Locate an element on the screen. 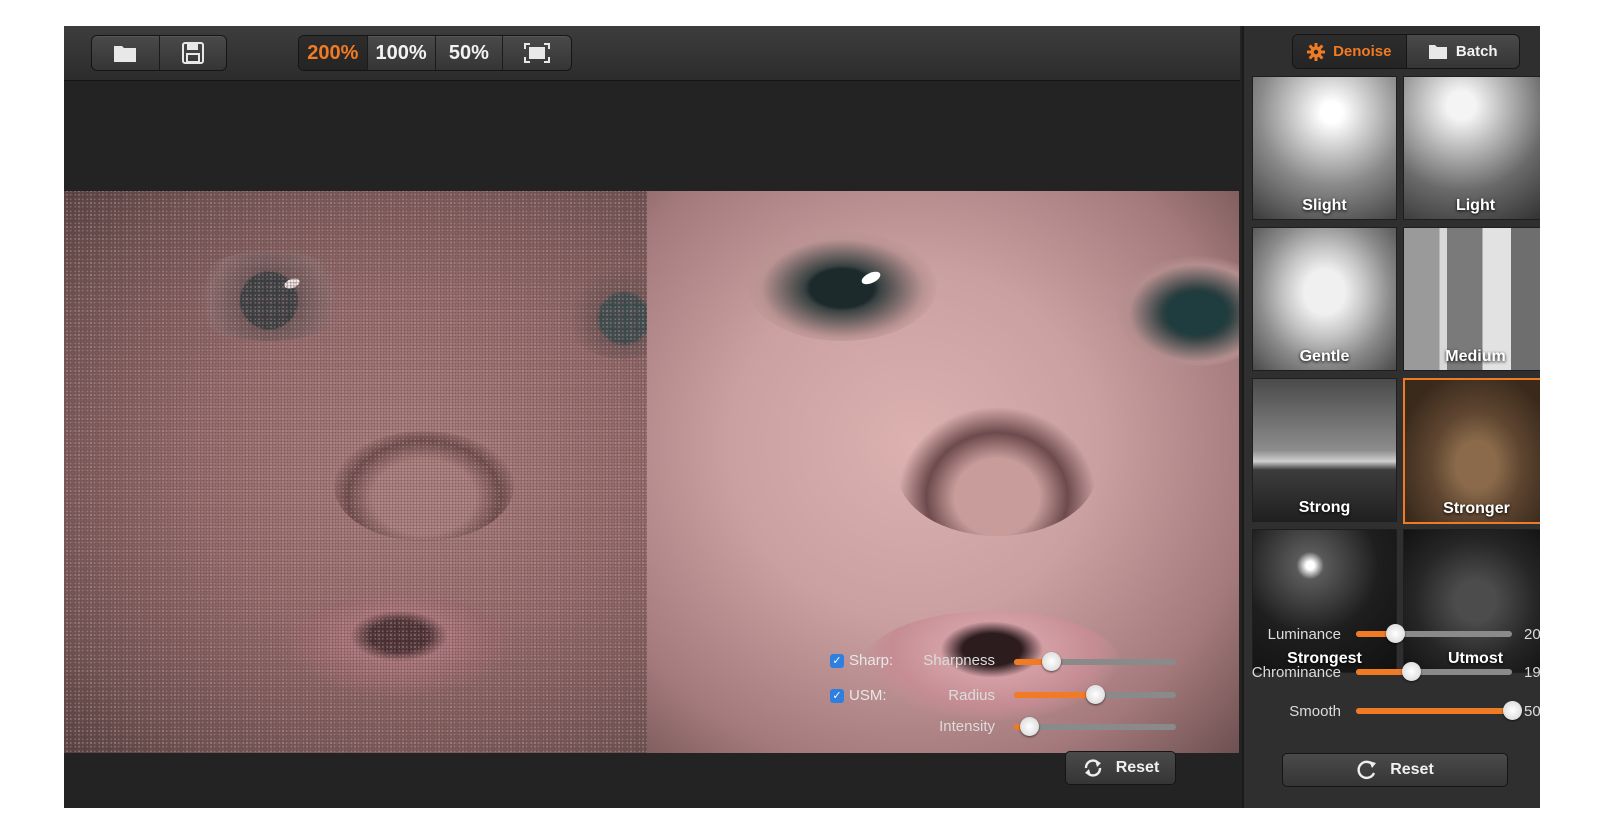 The height and width of the screenshot is (830, 1600). smooth-slider-fill is located at coordinates (1434, 711).